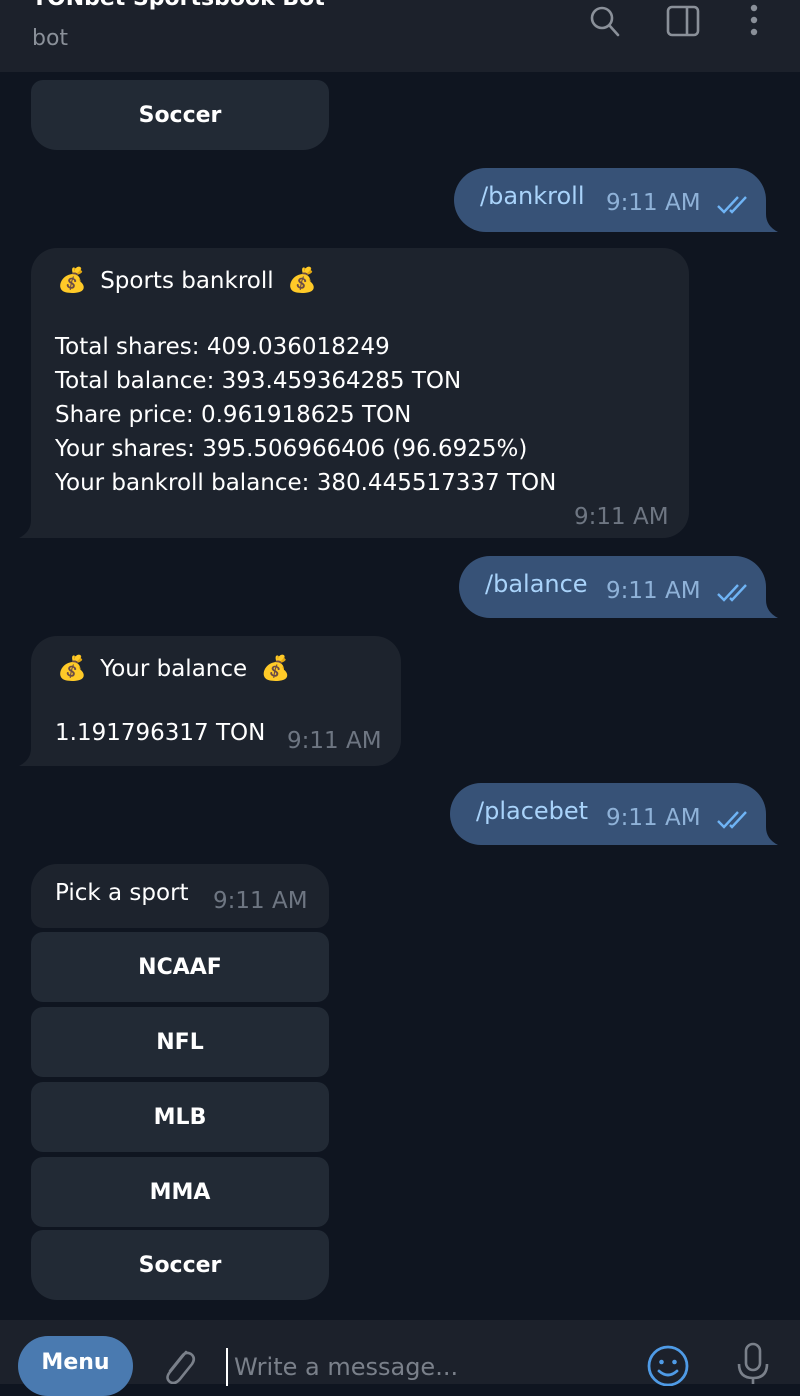 The width and height of the screenshot is (800, 1396). I want to click on bankroll-title: Sports bankroll, so click(187, 281).